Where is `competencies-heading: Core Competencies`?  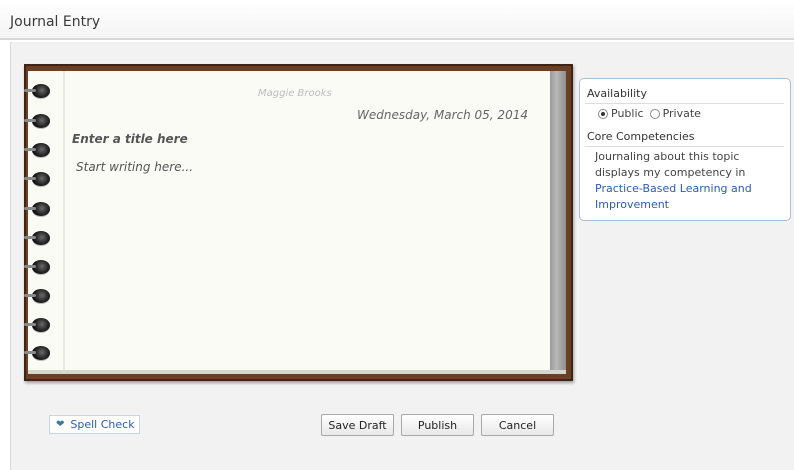
competencies-heading: Core Competencies is located at coordinates (641, 136).